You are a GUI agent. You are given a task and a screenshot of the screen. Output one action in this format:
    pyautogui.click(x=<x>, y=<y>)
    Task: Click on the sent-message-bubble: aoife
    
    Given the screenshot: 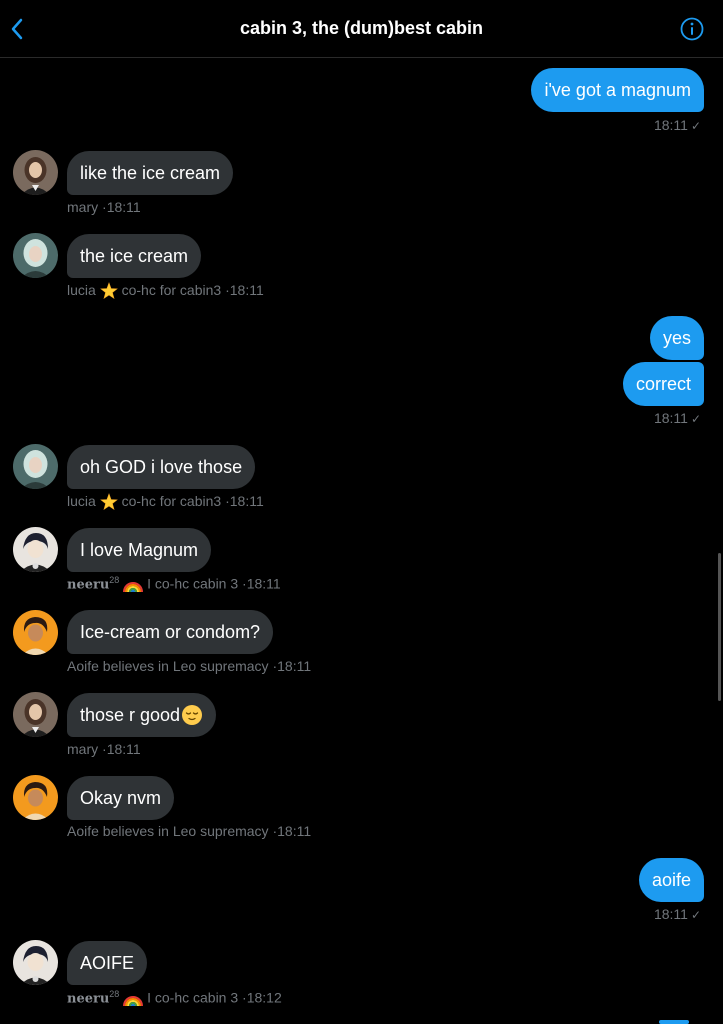 What is the action you would take?
    pyautogui.click(x=671, y=880)
    